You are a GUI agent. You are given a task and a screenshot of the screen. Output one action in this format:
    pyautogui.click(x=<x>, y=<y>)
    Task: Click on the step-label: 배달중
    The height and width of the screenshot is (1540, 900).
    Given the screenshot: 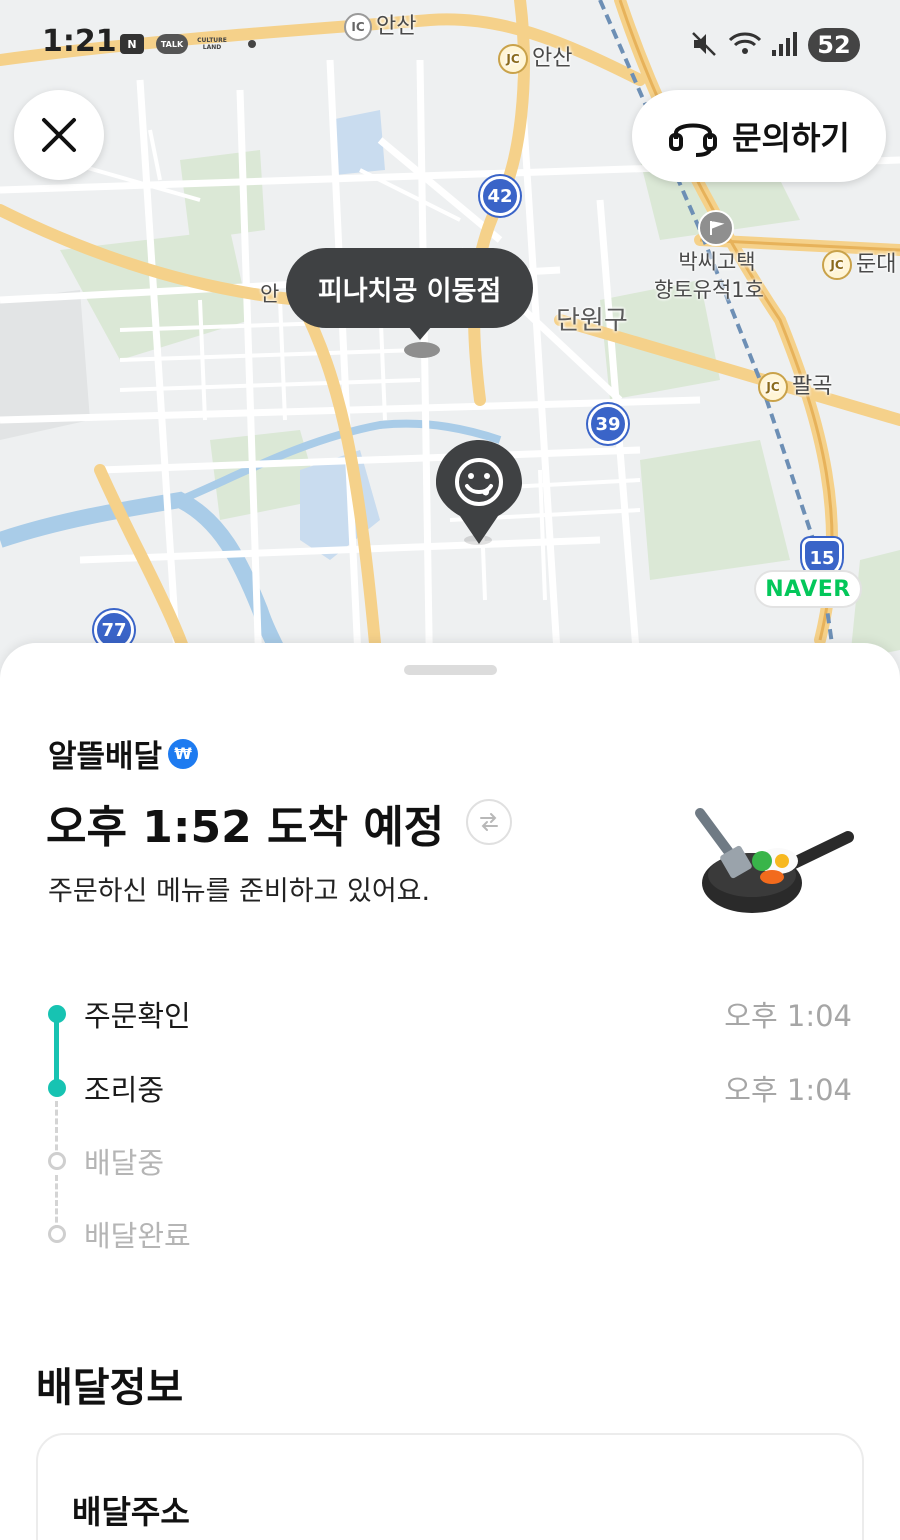 What is the action you would take?
    pyautogui.click(x=124, y=1163)
    